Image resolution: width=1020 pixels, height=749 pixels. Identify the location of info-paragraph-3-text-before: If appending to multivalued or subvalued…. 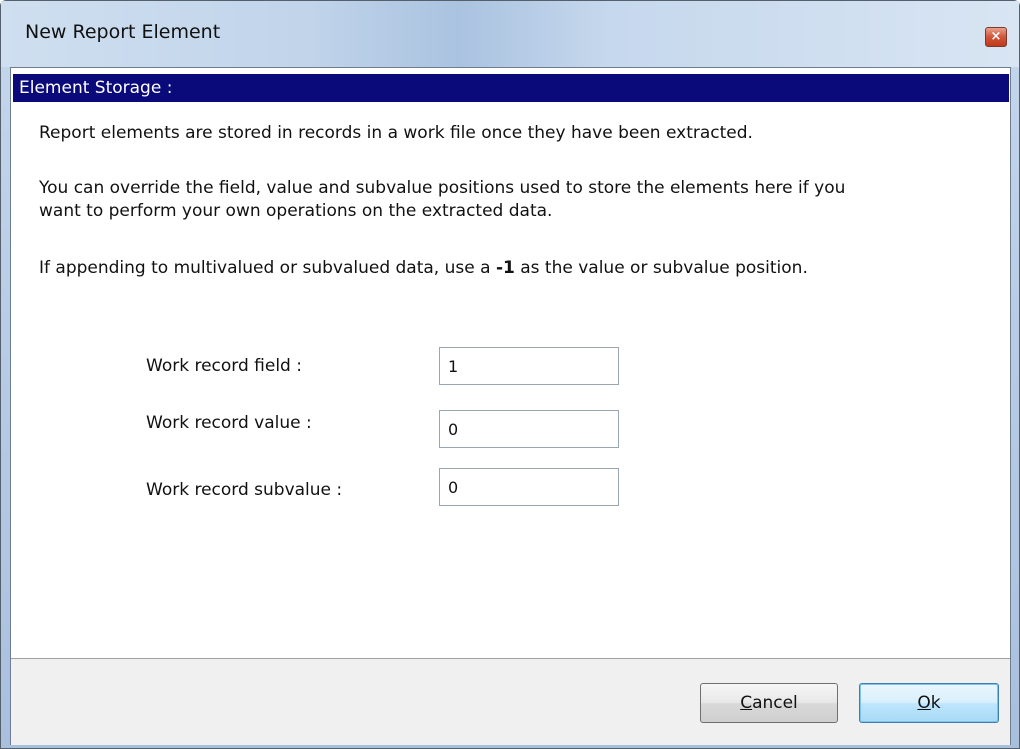
(267, 268).